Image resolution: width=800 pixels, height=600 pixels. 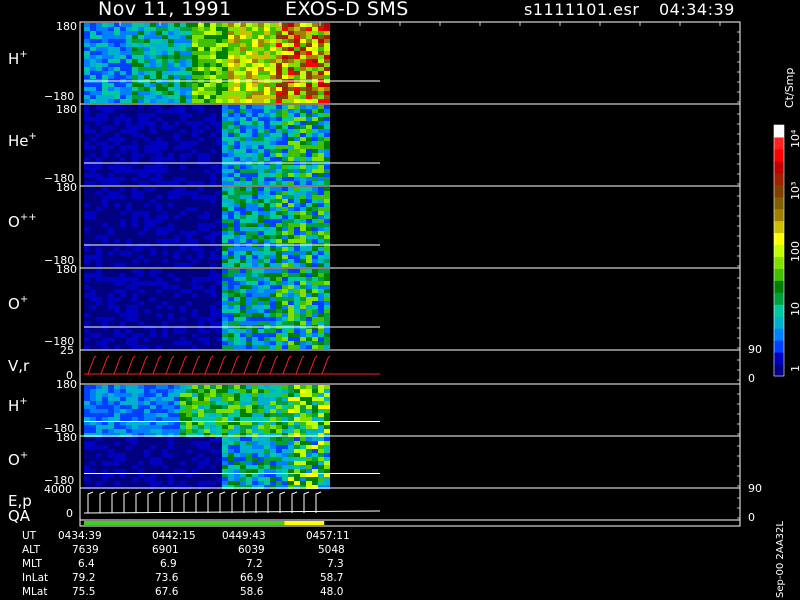 What do you see at coordinates (380, 550) in the screenshot?
I see `footer-row-alt: ALT 7639 6901 6039 5048` at bounding box center [380, 550].